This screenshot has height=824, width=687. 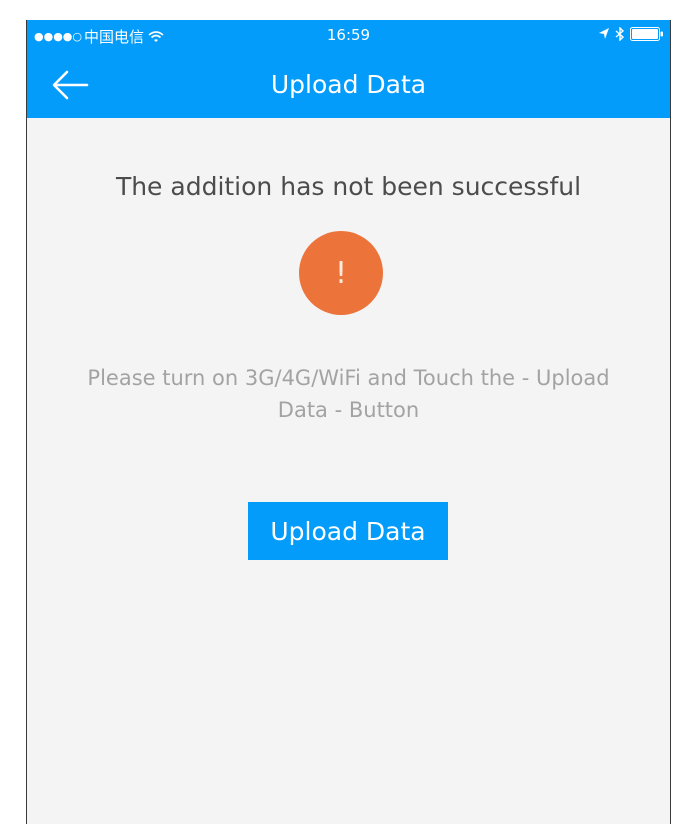 I want to click on status-time: 16:59, so click(x=348, y=35).